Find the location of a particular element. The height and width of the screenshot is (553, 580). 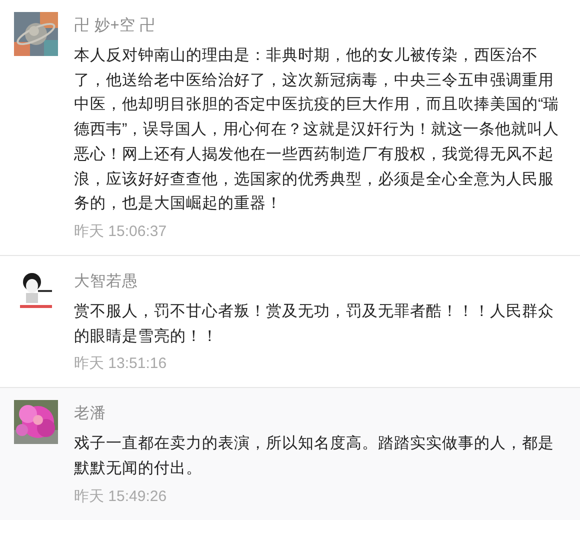

comment-time: 昨天 15:49:26 is located at coordinates (121, 496).